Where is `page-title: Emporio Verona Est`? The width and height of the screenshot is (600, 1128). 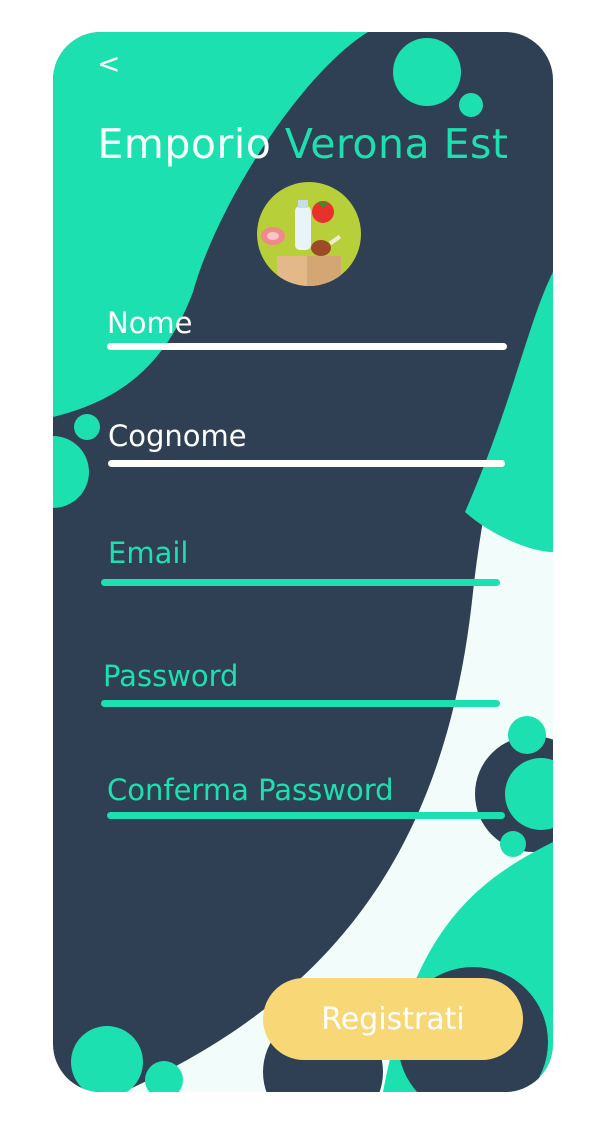
page-title: Emporio Verona Est is located at coordinates (303, 144).